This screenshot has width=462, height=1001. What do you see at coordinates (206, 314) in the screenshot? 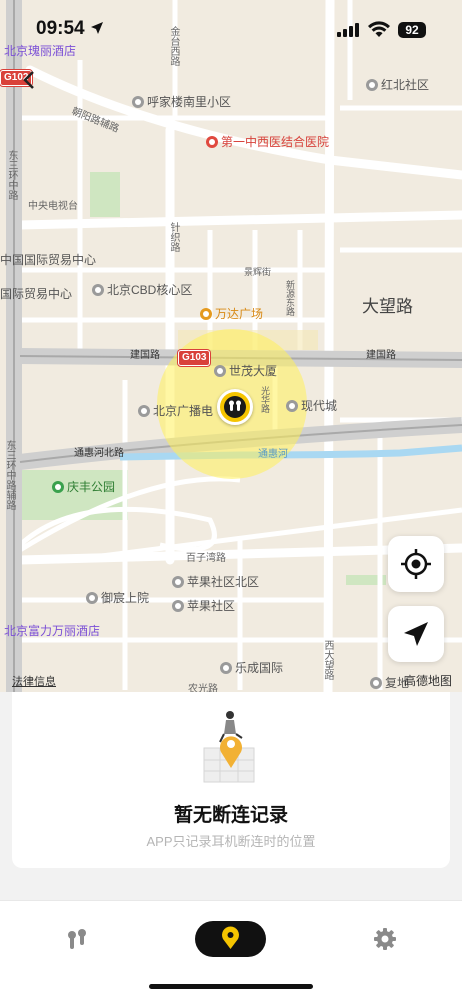
I see `shopping-icon` at bounding box center [206, 314].